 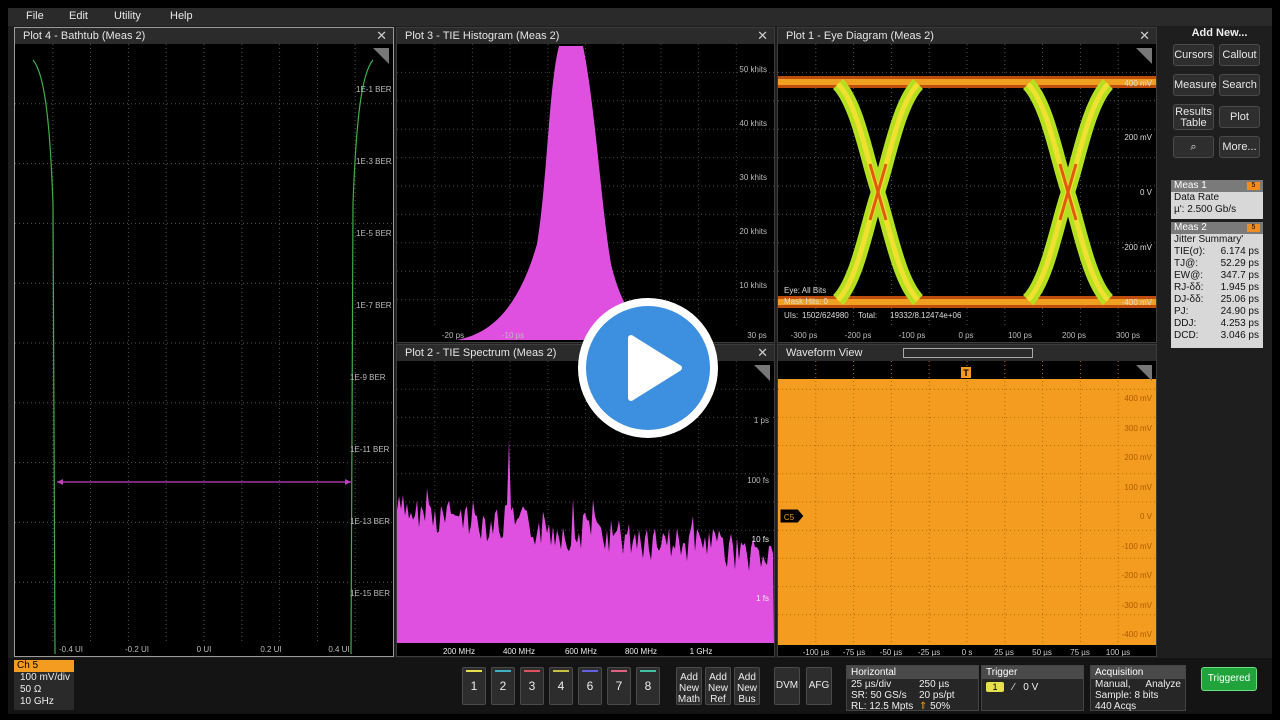 I want to click on waveform-view-titlebar: Waveform View, so click(x=967, y=353).